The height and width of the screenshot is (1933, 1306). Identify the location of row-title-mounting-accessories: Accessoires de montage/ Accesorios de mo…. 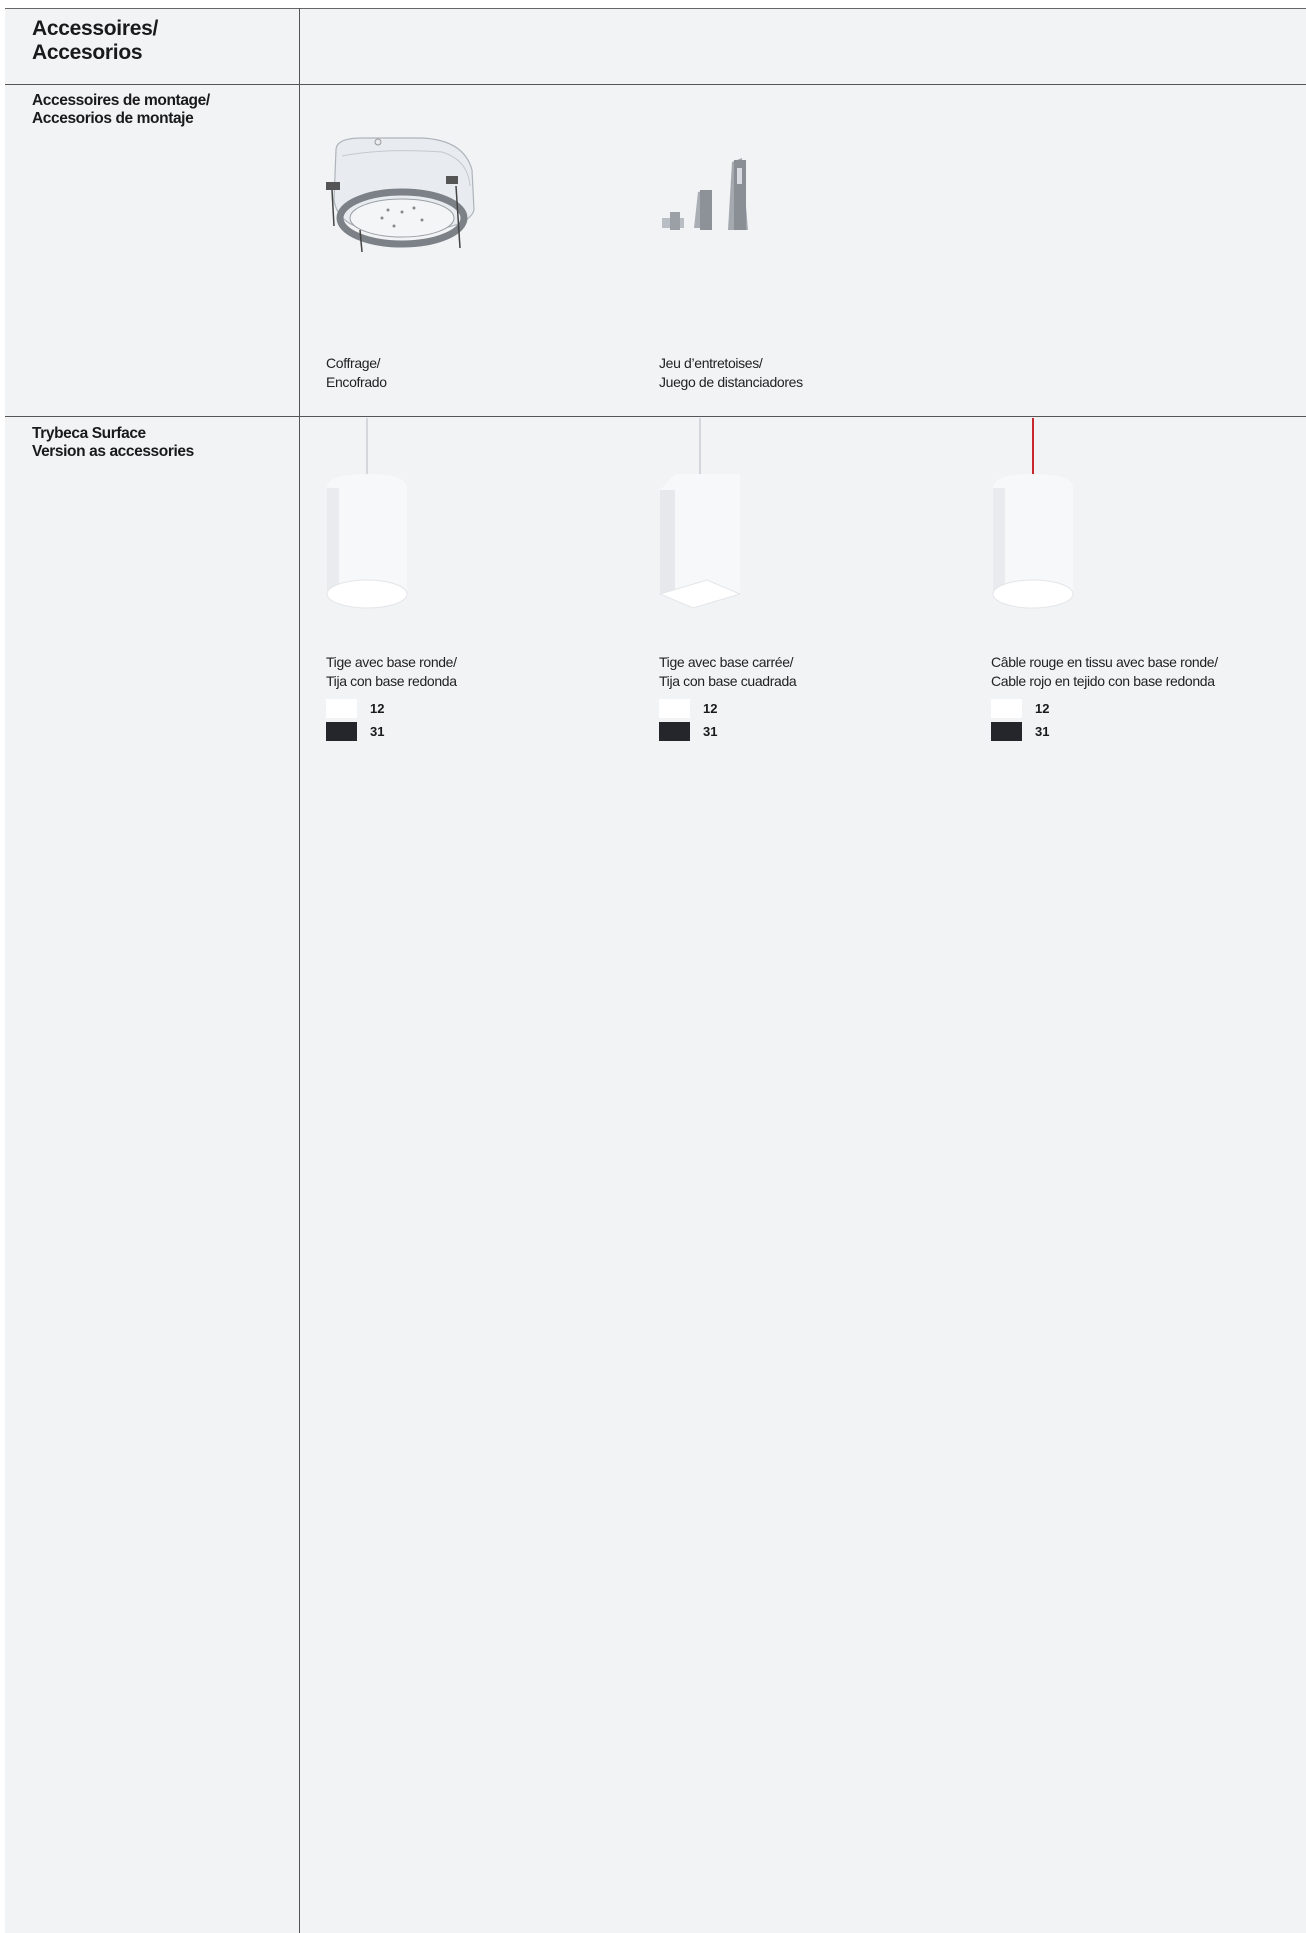
(121, 109).